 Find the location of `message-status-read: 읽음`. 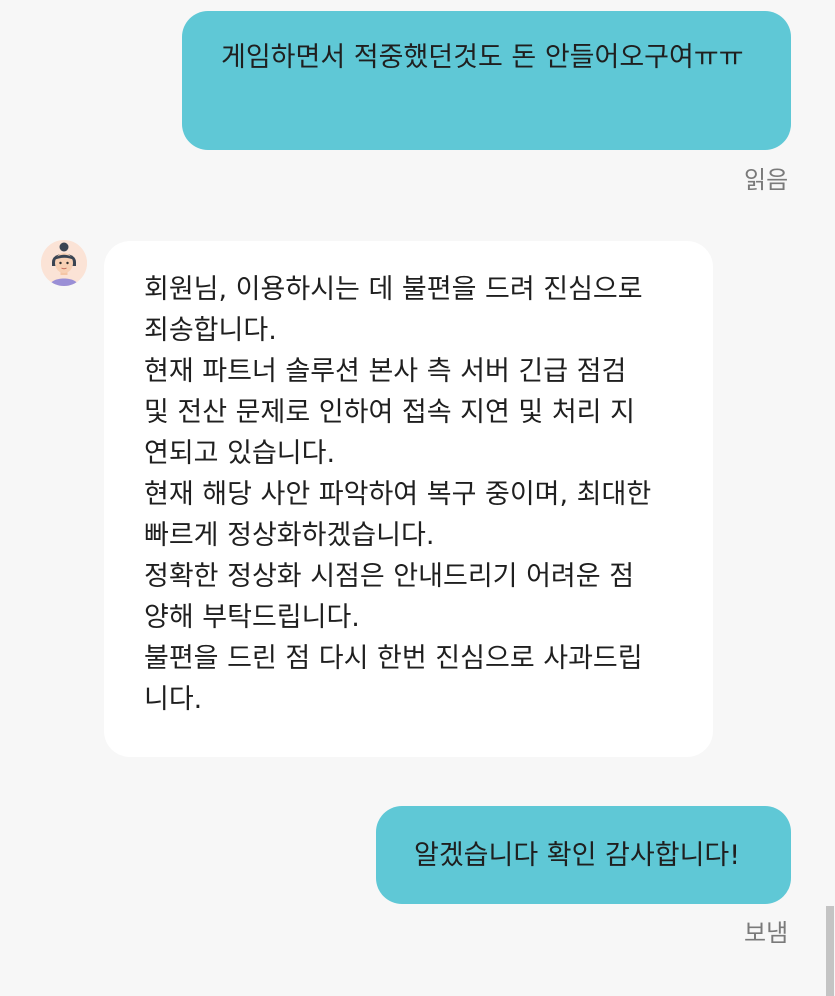

message-status-read: 읽음 is located at coordinates (766, 180).